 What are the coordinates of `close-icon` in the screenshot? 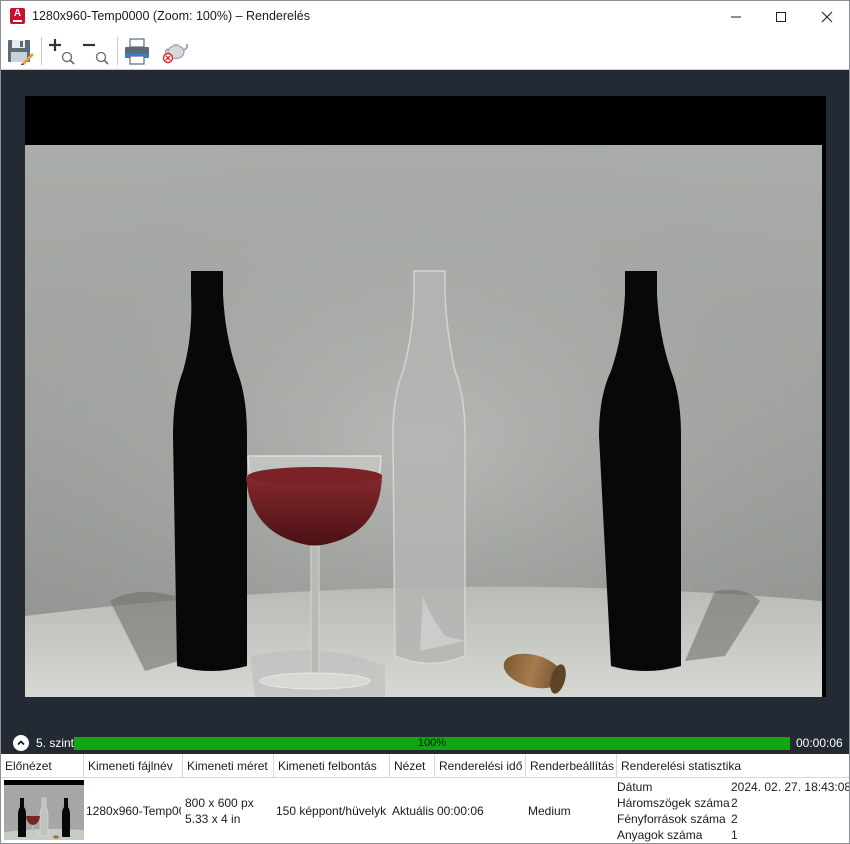 It's located at (827, 16).